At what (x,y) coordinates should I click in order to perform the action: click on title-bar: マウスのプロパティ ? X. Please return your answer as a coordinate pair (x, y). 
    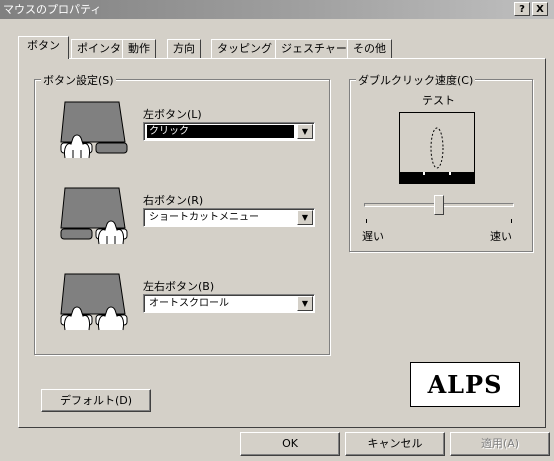
    Looking at the image, I should click on (277, 9).